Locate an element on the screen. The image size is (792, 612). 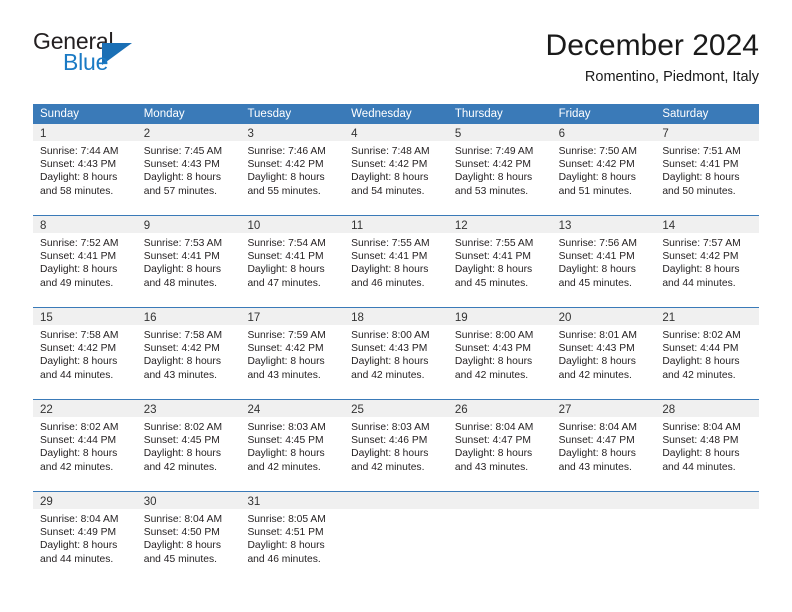
weekday-header-friday: Friday is located at coordinates (574, 114).